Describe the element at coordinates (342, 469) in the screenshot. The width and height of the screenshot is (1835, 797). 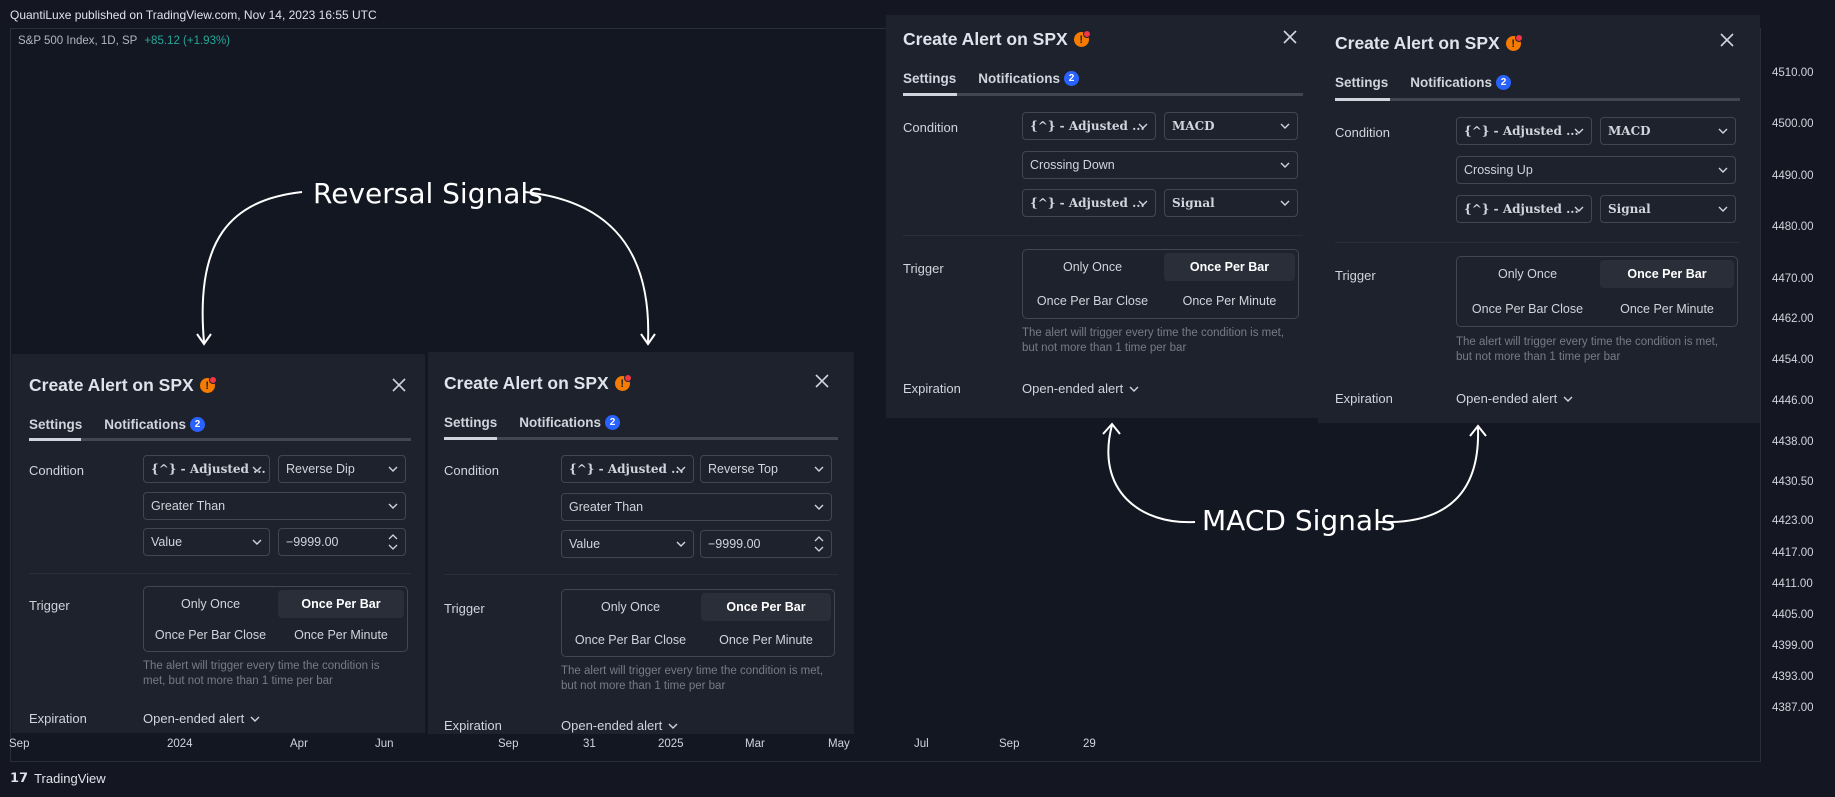
I see `indicator-select: Reverse Dip` at that location.